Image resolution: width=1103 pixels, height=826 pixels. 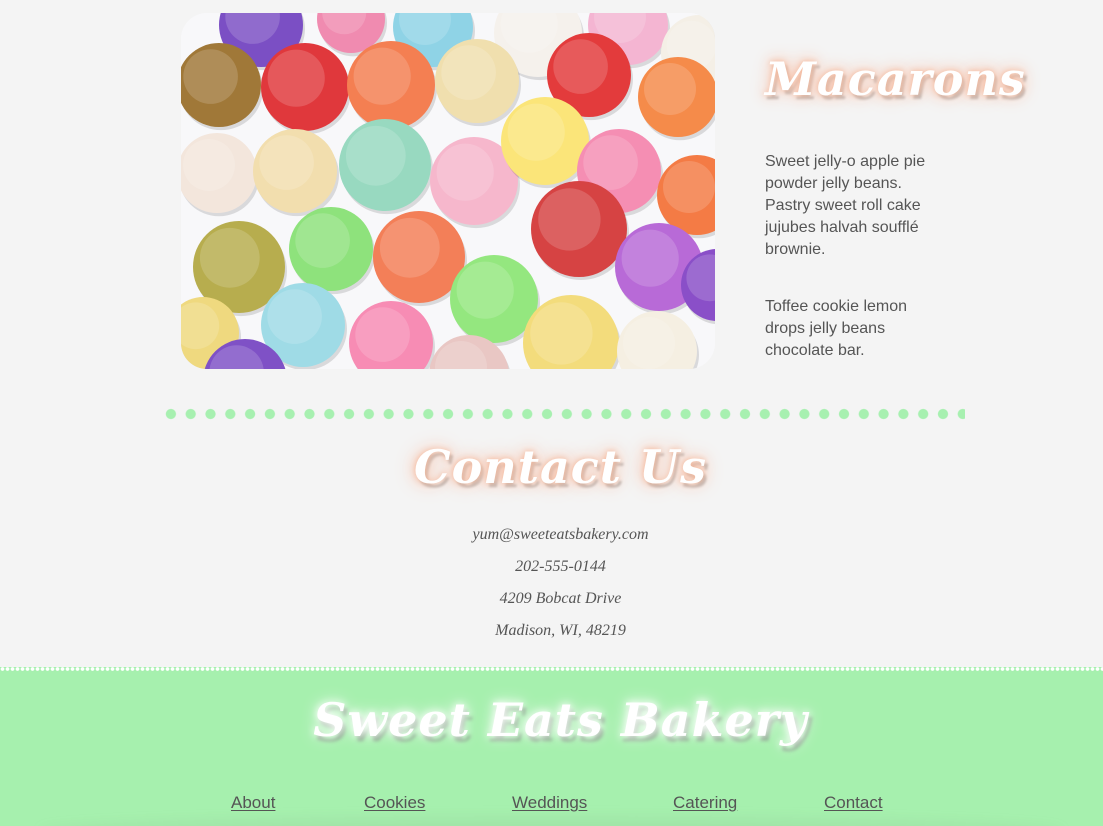 I want to click on nav-link-contact: Contact, so click(x=853, y=803).